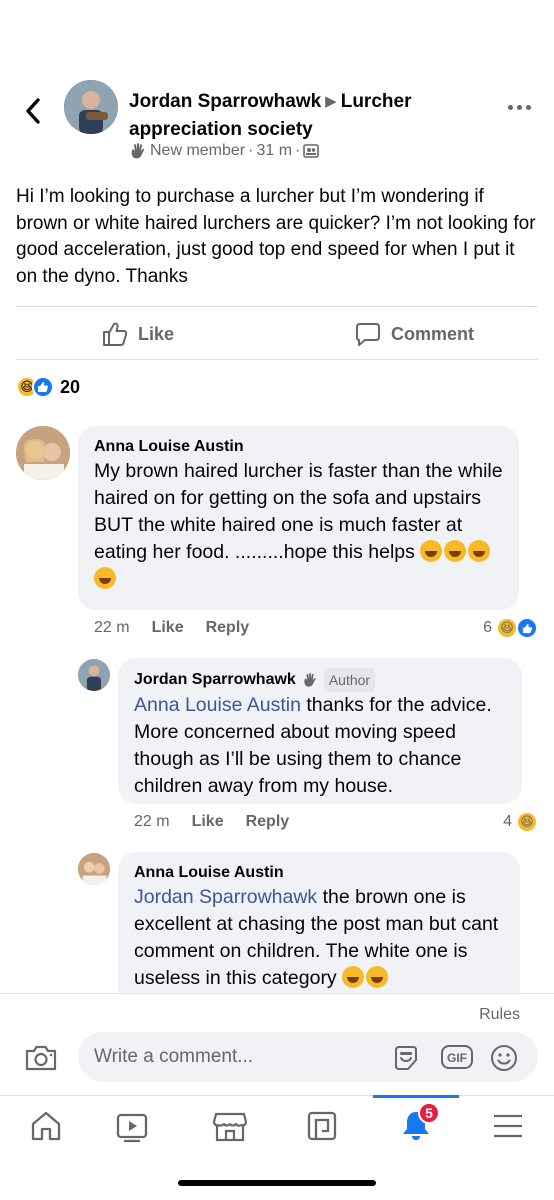  What do you see at coordinates (277, 333) in the screenshot?
I see `post-actions: Like Comment` at bounding box center [277, 333].